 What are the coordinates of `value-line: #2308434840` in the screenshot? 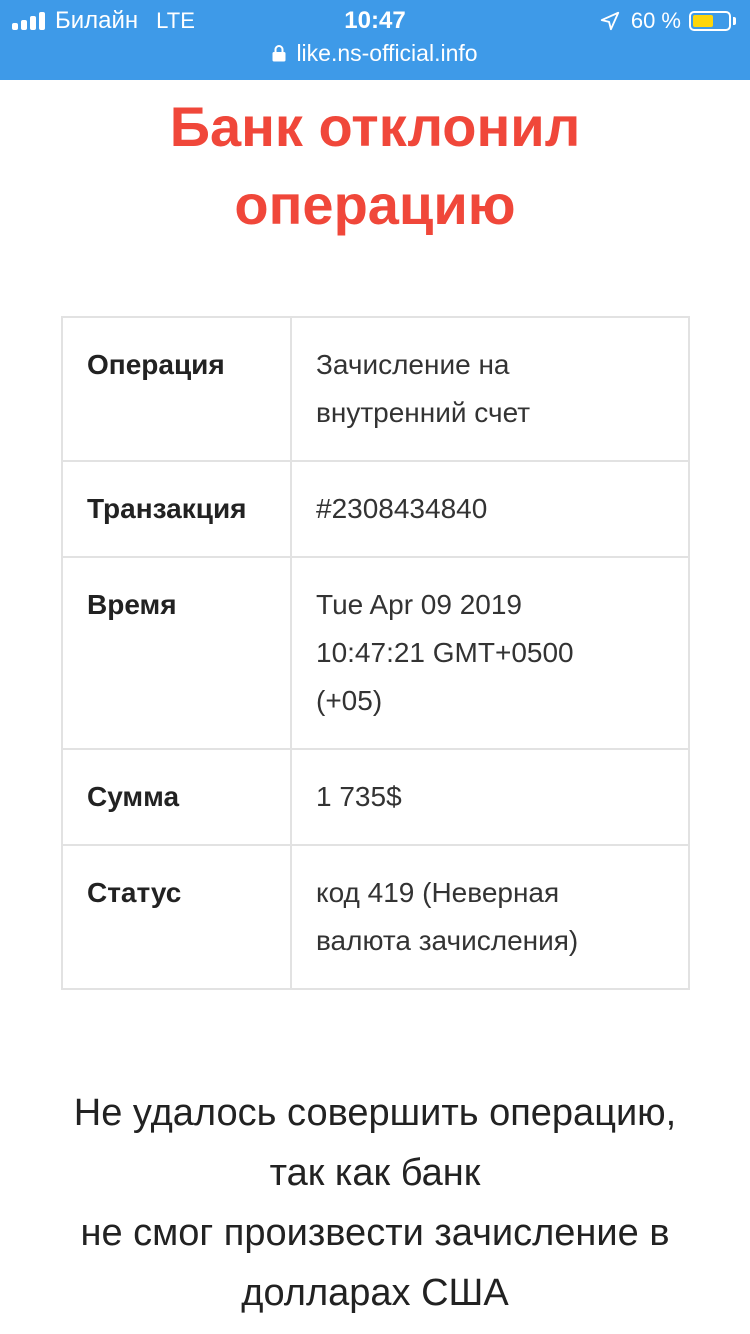 It's located at (402, 508).